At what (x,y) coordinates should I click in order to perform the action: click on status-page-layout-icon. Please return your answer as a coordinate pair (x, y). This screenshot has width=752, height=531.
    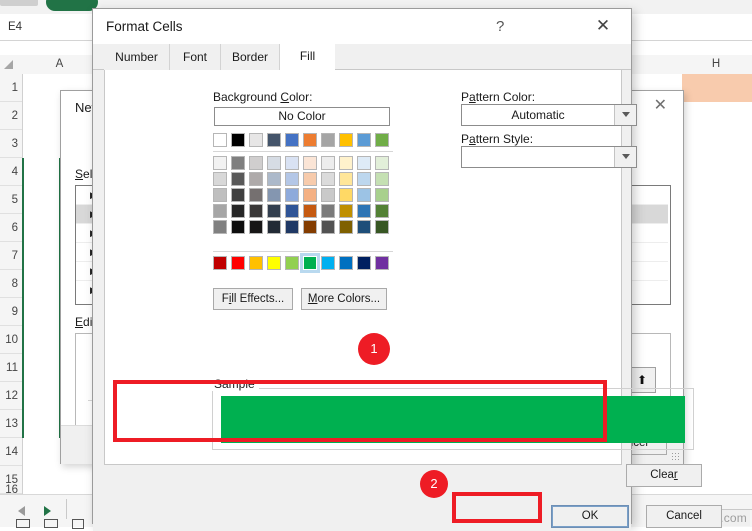
    Looking at the image, I should click on (51, 523).